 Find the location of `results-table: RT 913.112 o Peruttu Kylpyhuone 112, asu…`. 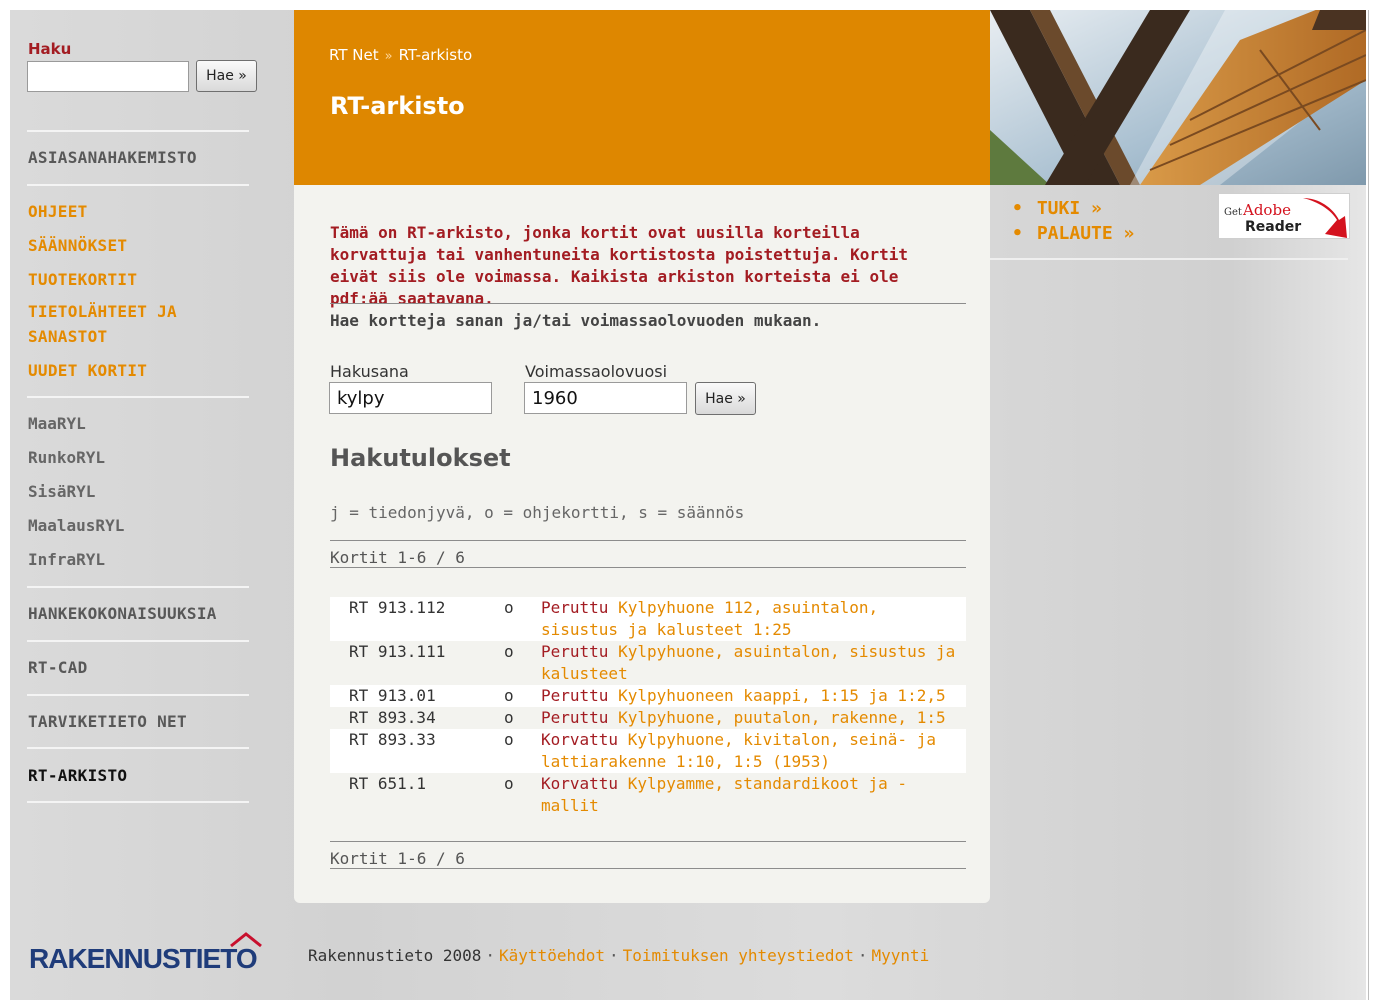

results-table: RT 913.112 o Peruttu Kylpyhuone 112, asu… is located at coordinates (648, 707).